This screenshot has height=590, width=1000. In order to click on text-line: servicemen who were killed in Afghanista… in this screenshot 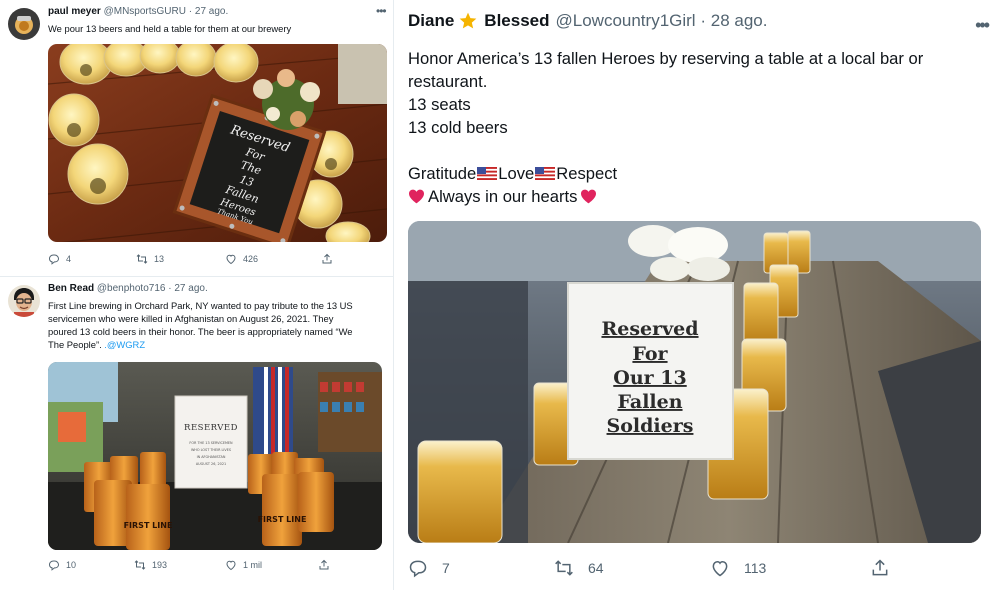, I will do `click(191, 318)`.